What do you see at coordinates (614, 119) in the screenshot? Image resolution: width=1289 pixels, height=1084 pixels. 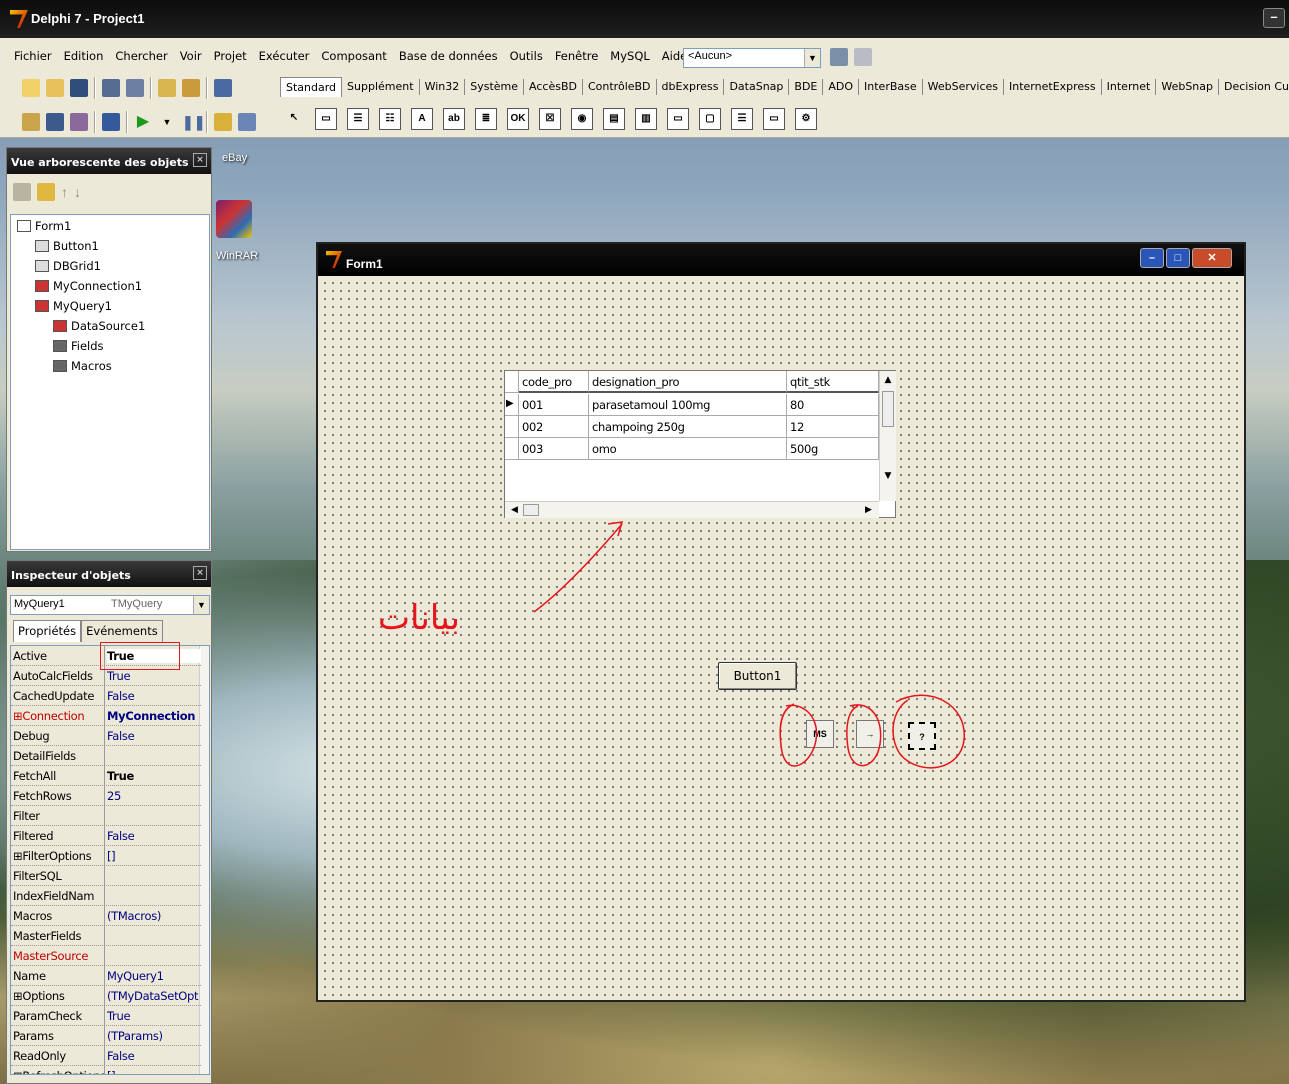 I see `listbox-icon: ▤` at bounding box center [614, 119].